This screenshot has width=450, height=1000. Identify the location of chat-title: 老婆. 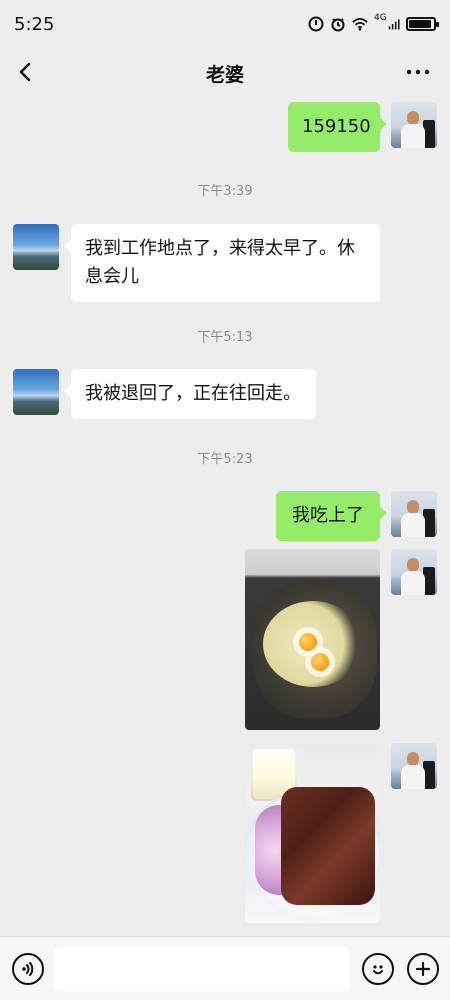
(224, 74).